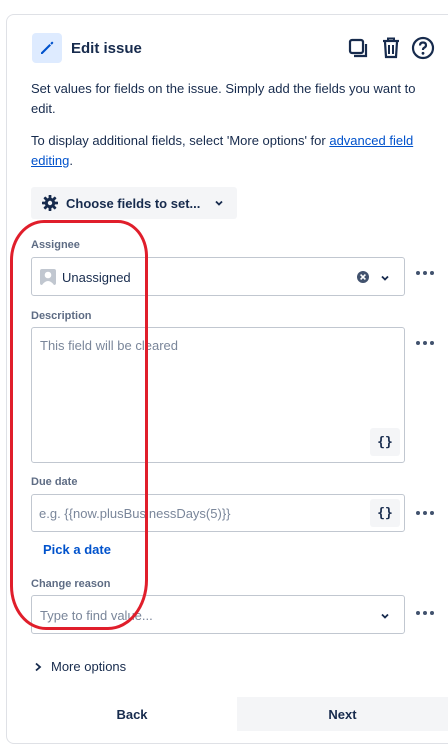  Describe the element at coordinates (425, 613) in the screenshot. I see `change-reason-more-icon` at that location.